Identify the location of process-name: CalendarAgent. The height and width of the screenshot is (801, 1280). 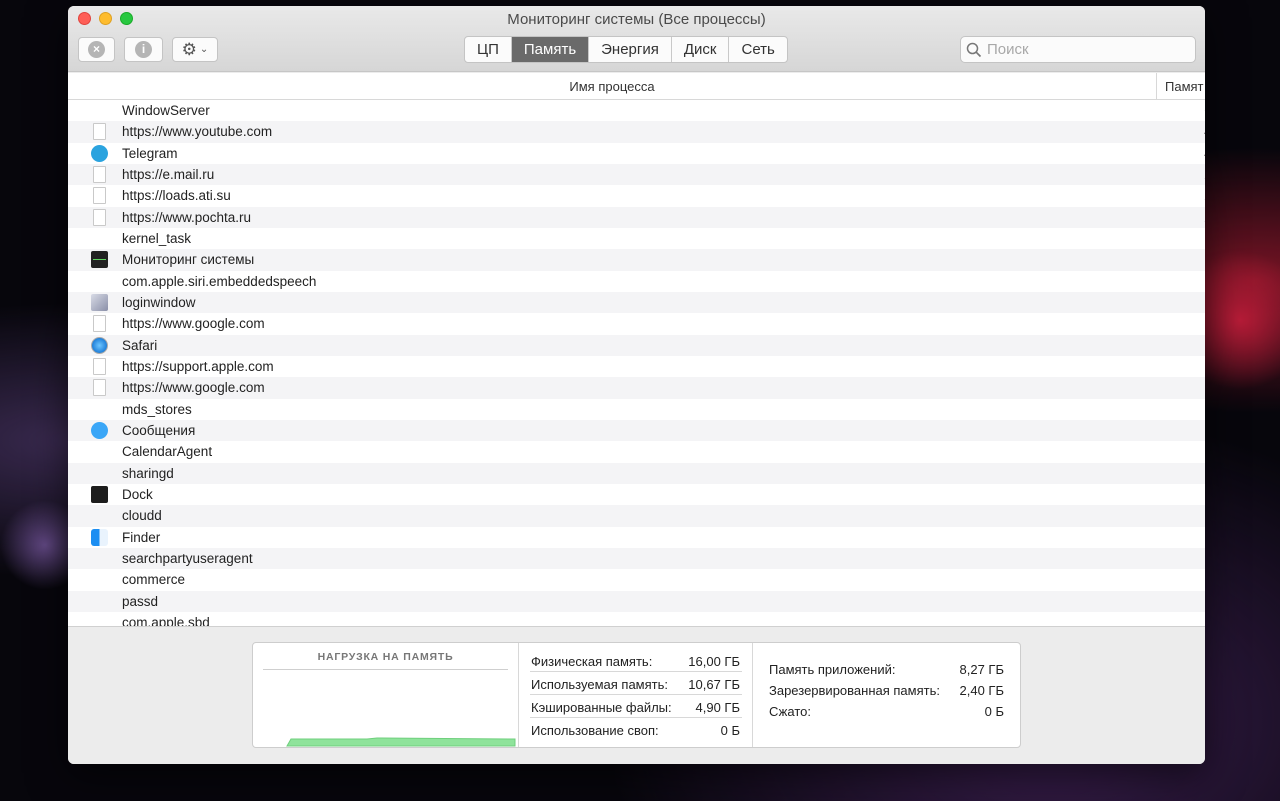
(167, 452).